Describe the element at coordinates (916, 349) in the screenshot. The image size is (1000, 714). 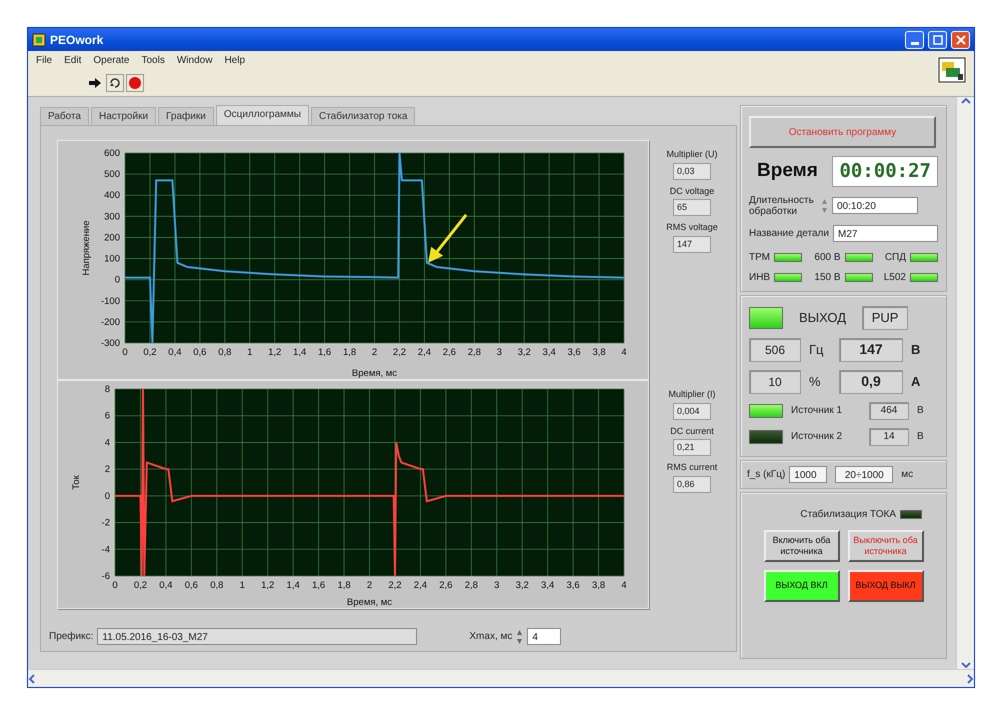
I see `unit-label: В` at that location.